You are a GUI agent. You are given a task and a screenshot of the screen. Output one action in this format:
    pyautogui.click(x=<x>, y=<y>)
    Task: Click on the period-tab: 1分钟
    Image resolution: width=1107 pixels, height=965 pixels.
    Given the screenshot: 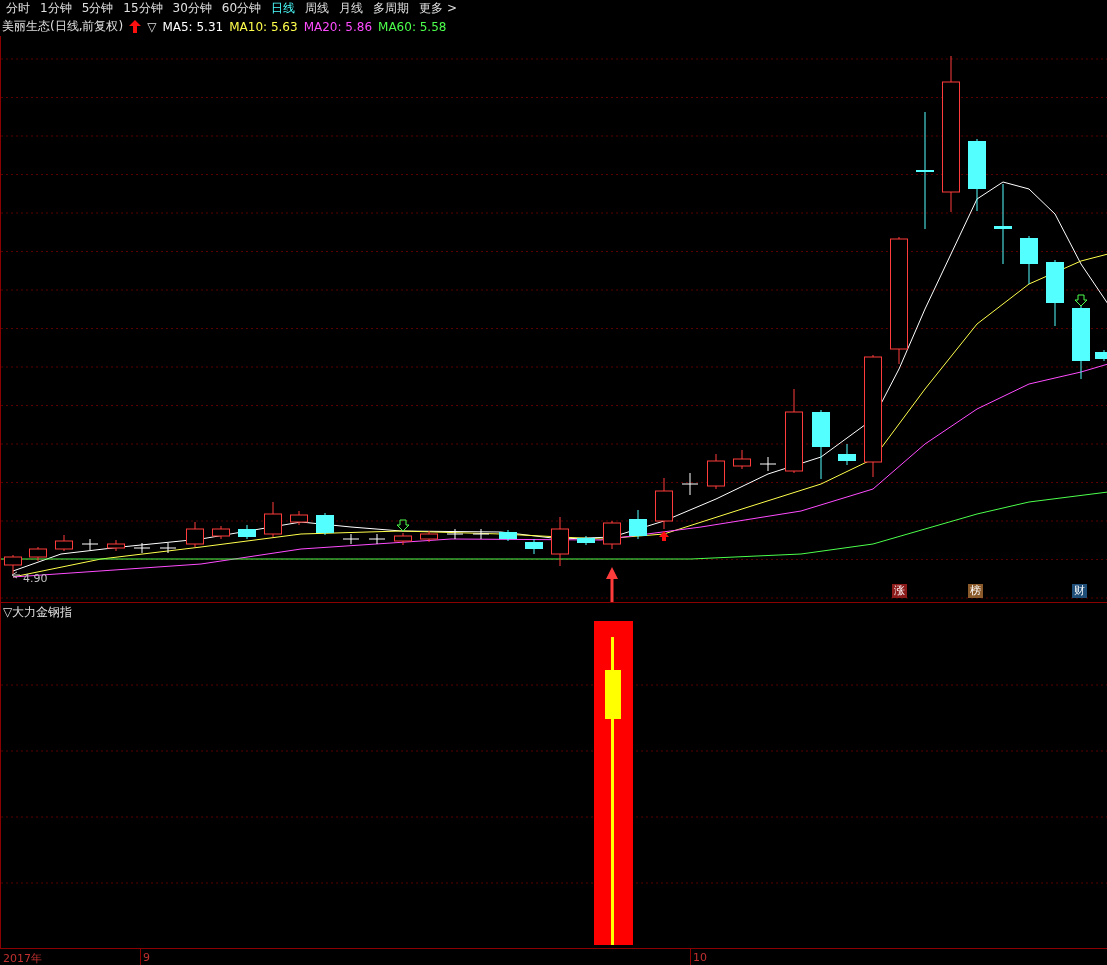 What is the action you would take?
    pyautogui.click(x=56, y=9)
    